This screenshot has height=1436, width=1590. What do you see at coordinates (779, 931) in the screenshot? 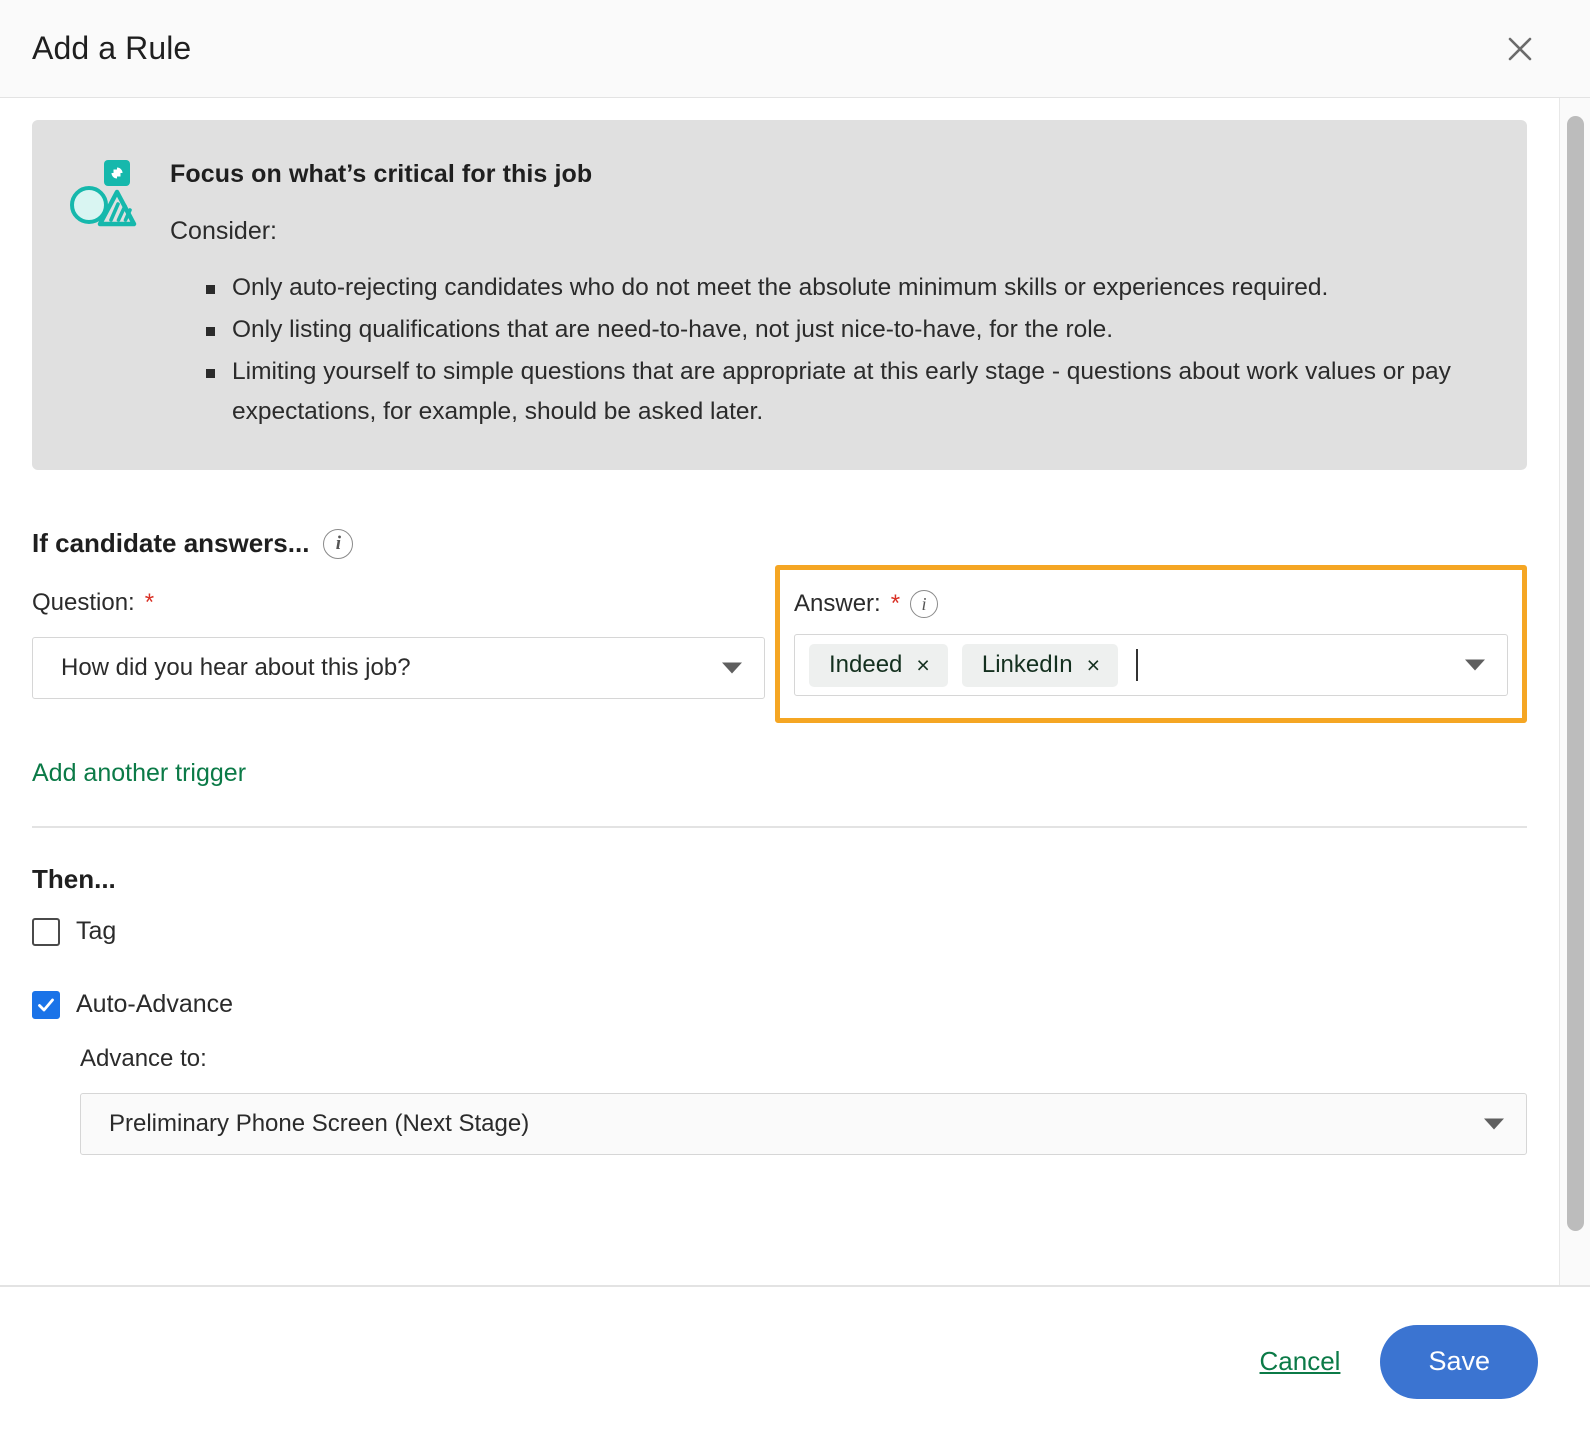
I see `tag-checkbox-row: Tag` at bounding box center [779, 931].